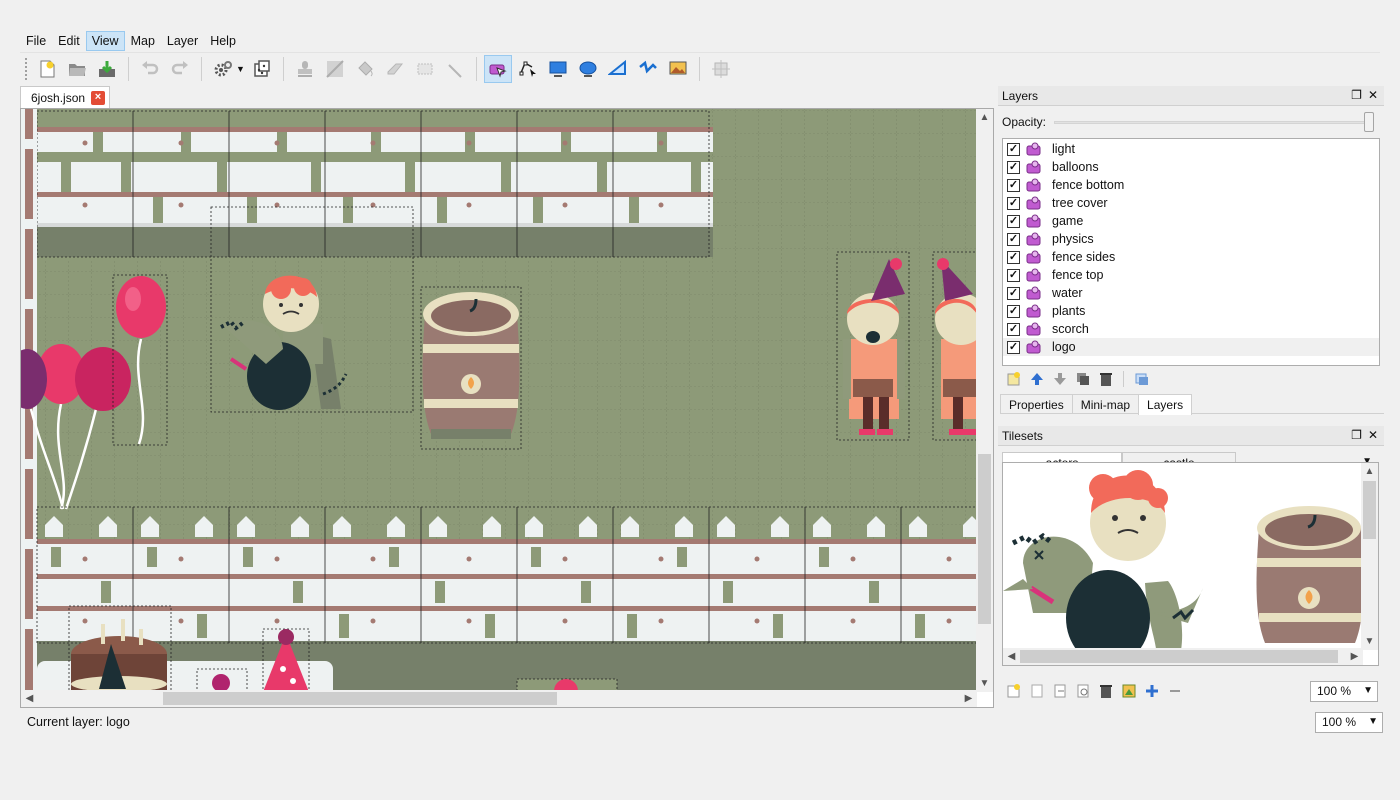  What do you see at coordinates (618, 69) in the screenshot?
I see `insert-polygon-button` at bounding box center [618, 69].